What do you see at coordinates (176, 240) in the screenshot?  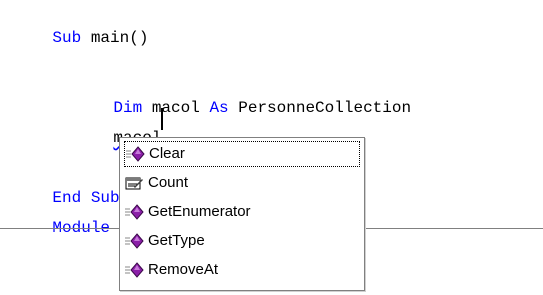 I see `intellisense-item-label: GetType` at bounding box center [176, 240].